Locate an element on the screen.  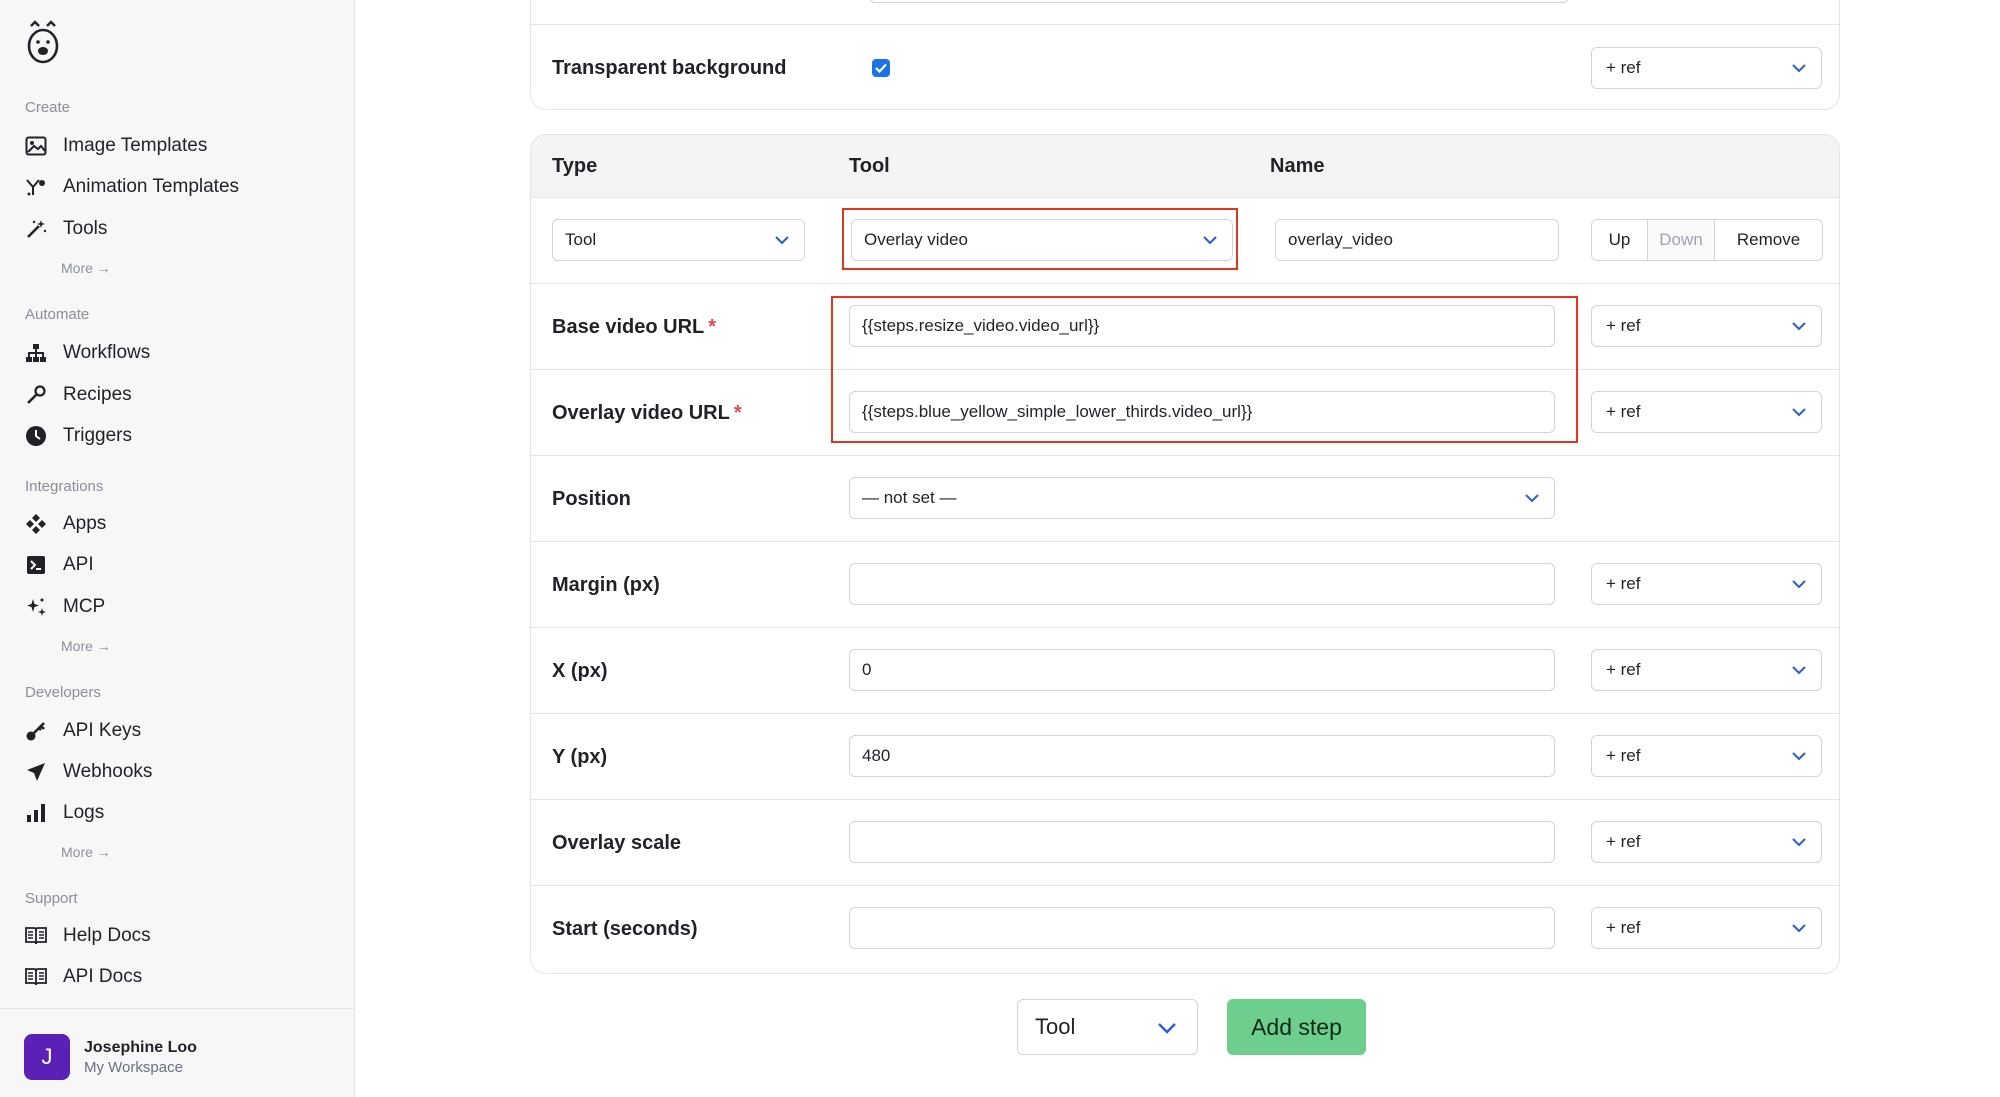
bear-logo-icon is located at coordinates (43, 43).